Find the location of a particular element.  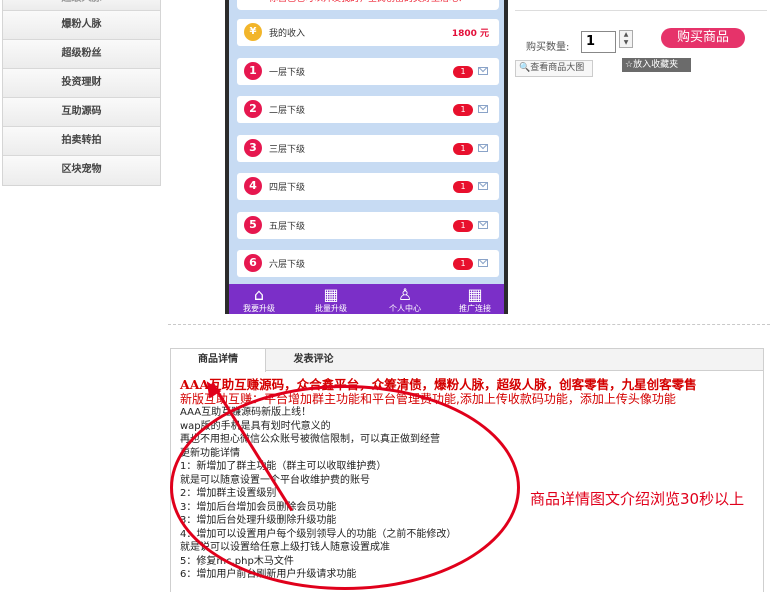

level-row: 4 四层下级 1 is located at coordinates (368, 186).